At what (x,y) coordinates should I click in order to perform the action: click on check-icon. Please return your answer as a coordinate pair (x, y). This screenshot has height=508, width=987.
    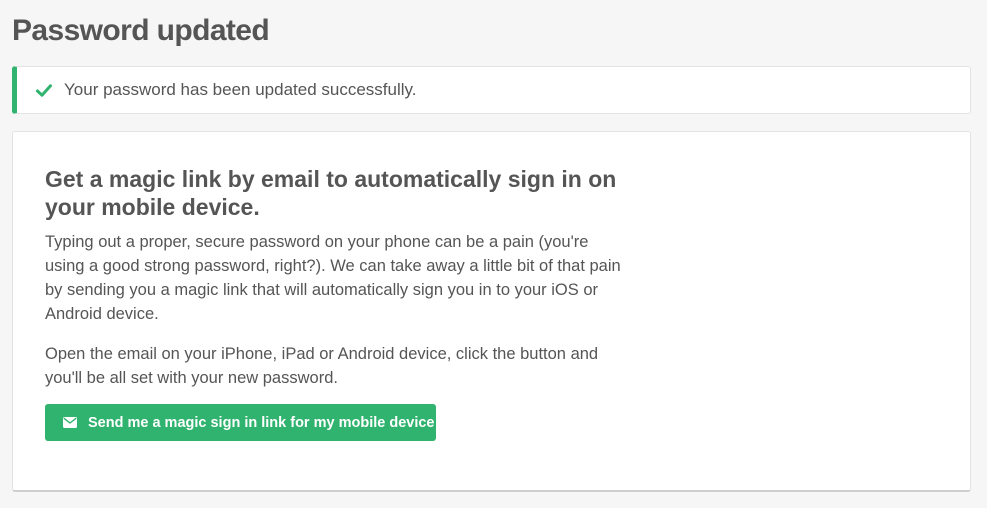
    Looking at the image, I should click on (44, 90).